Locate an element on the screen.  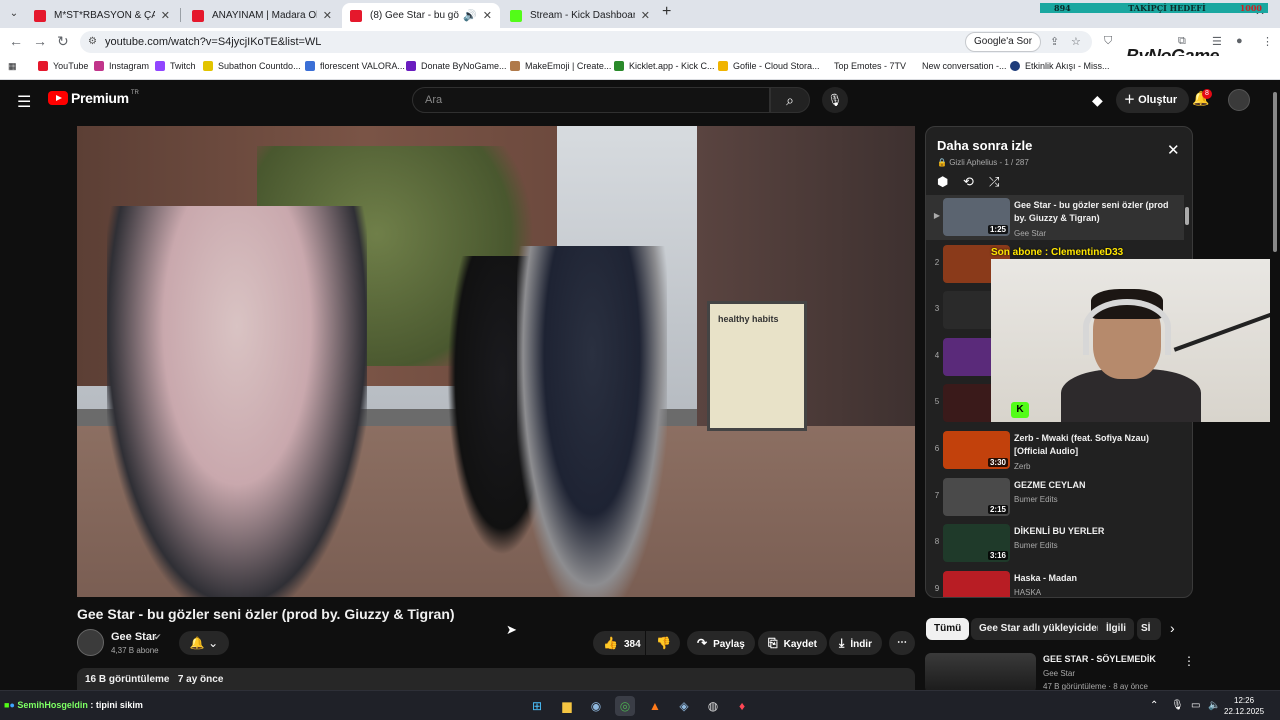
playlist-save-icon: ⬢ is located at coordinates (942, 182).